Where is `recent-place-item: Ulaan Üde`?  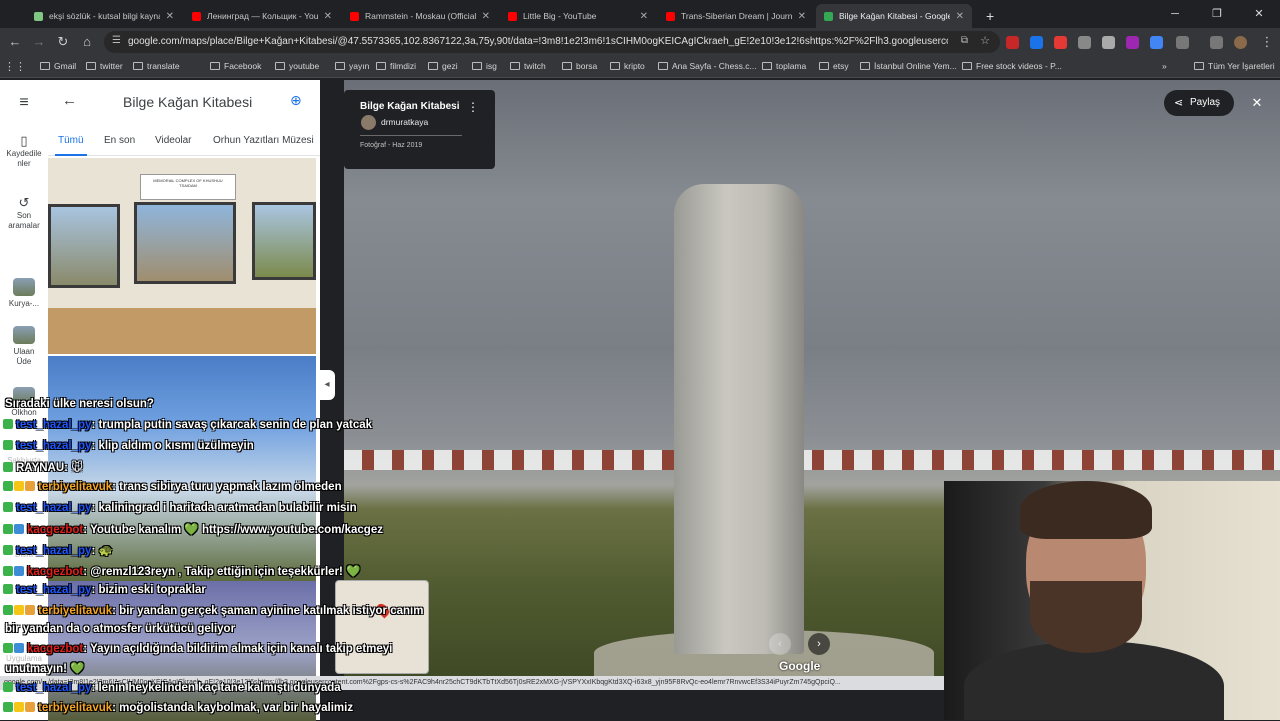
recent-place-item: Ulaan Üde is located at coordinates (24, 346).